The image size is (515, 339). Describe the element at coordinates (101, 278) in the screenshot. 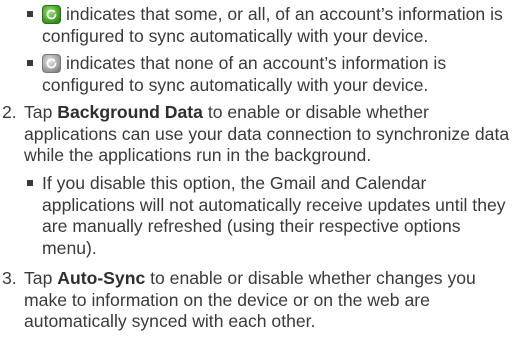

I see `auto-sync-label: Auto-Sync` at that location.